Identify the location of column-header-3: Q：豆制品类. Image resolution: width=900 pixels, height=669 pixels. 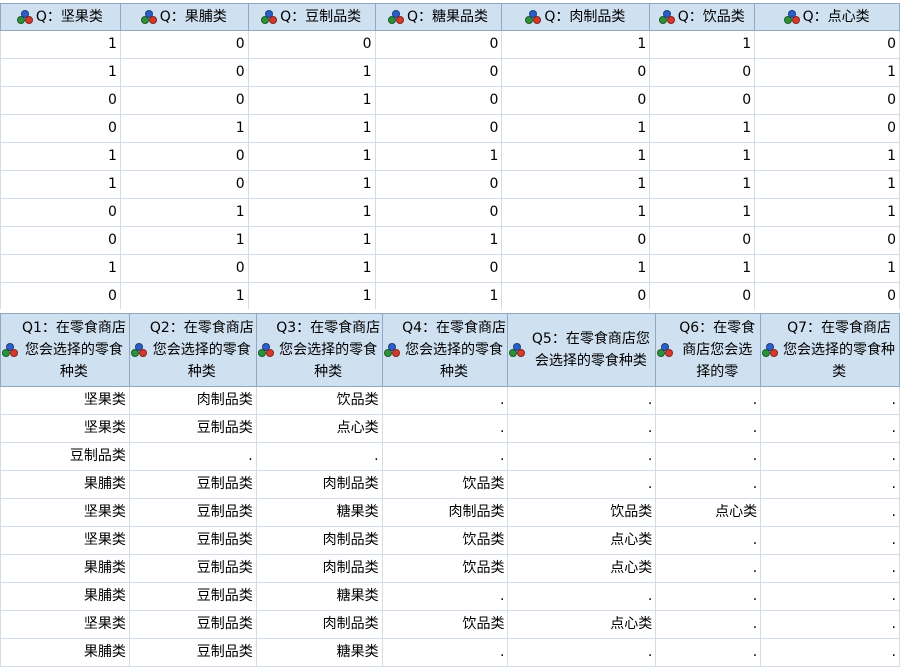
(311, 17).